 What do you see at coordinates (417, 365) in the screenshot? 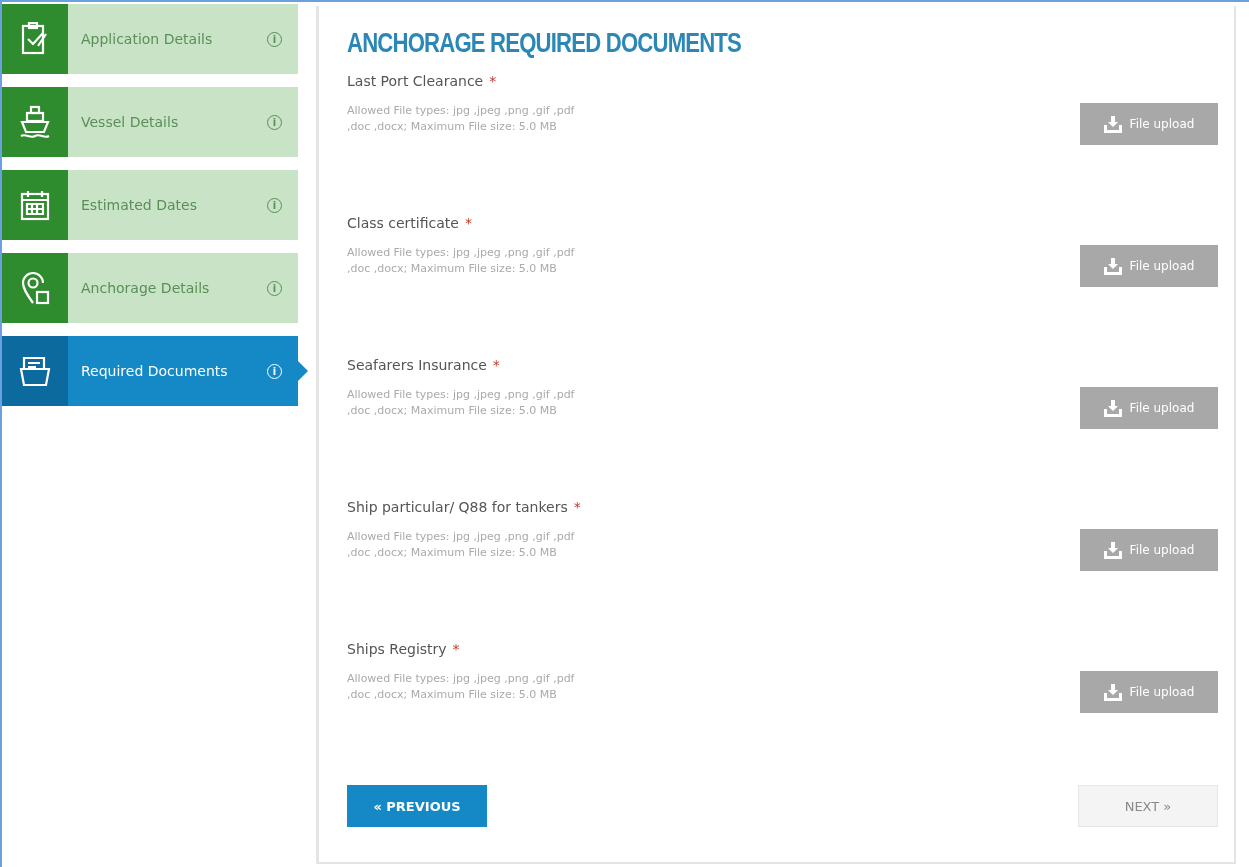
I see `document-label: Seafarers Insurance` at bounding box center [417, 365].